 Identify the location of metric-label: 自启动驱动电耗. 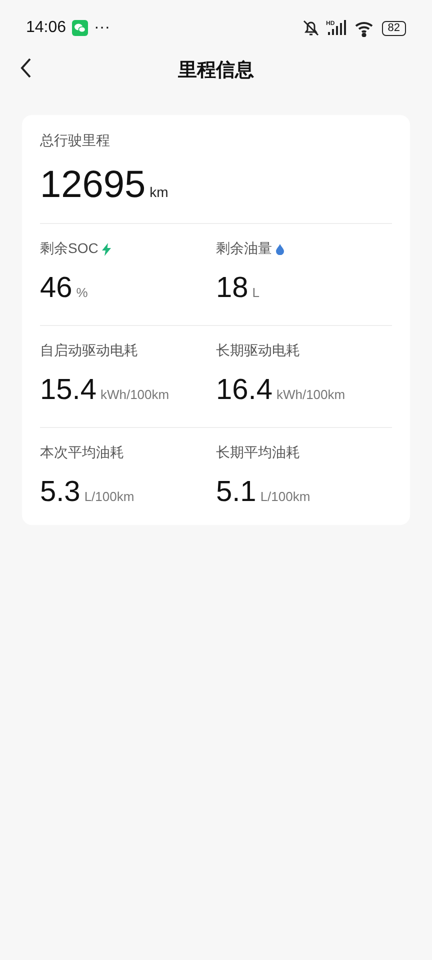
(89, 351).